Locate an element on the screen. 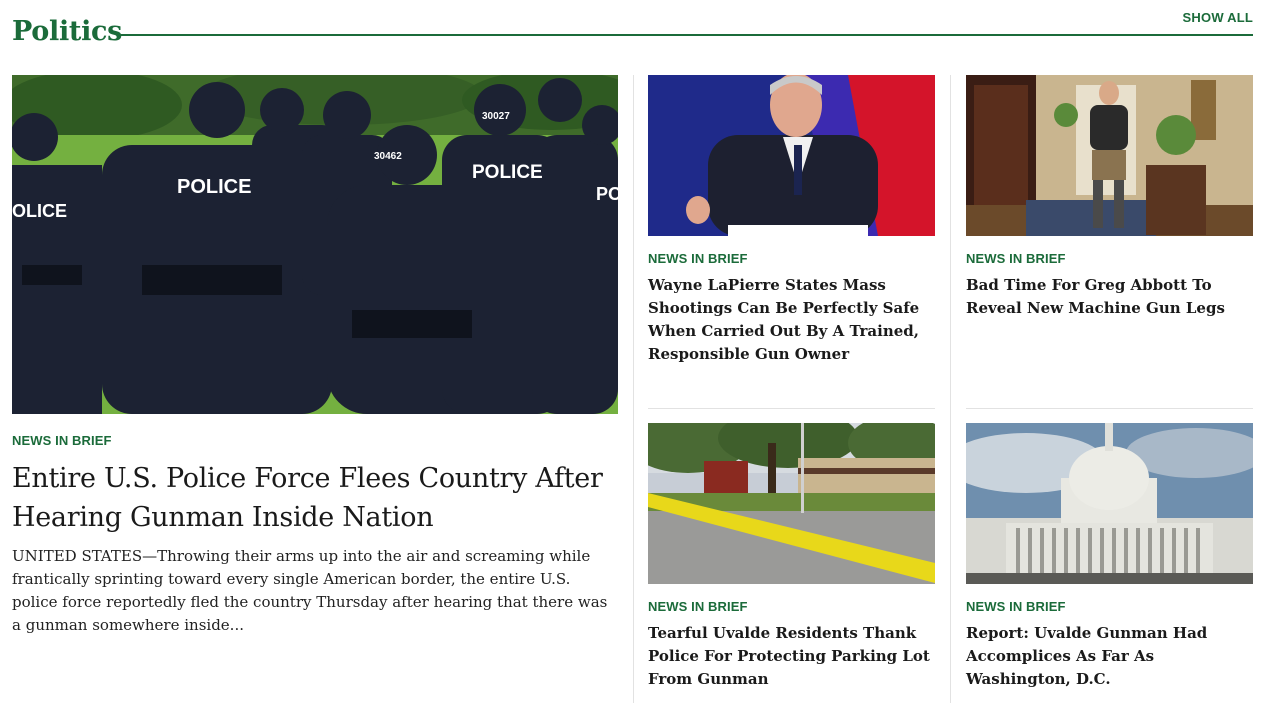  vest-text-1: POLICE is located at coordinates (214, 187).